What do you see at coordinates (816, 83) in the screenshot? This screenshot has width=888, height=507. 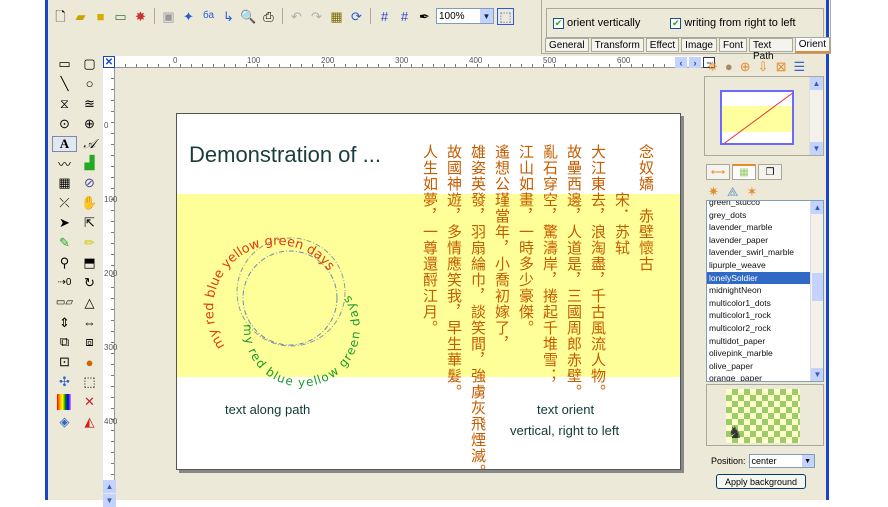 I see `thumb-scroll-up: ▲` at bounding box center [816, 83].